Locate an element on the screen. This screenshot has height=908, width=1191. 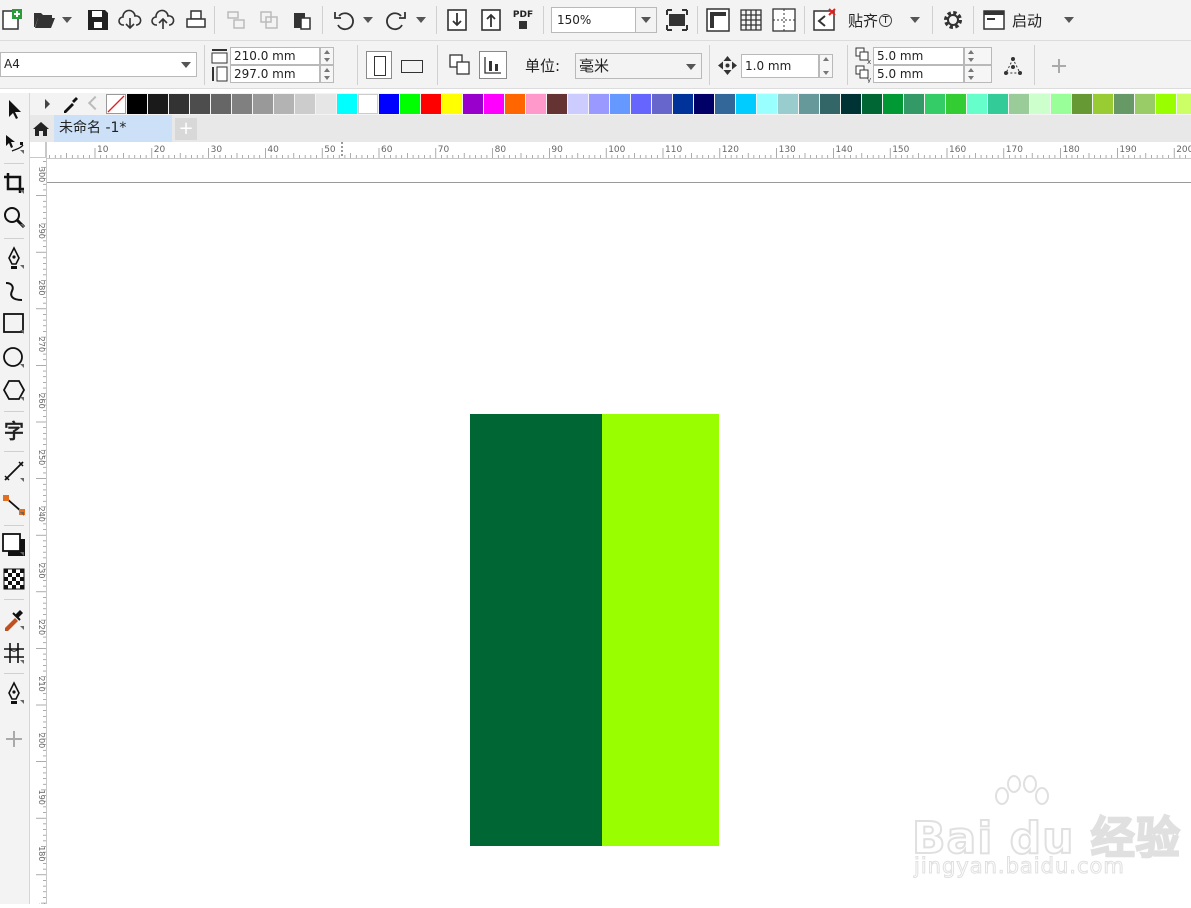
nudge-distance-spinner is located at coordinates (826, 66).